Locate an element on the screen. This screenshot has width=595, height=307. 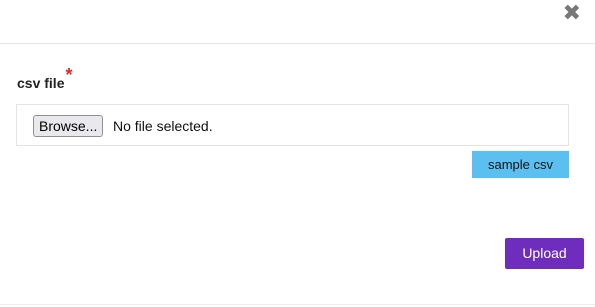
file-status-text: No file selected. is located at coordinates (163, 126).